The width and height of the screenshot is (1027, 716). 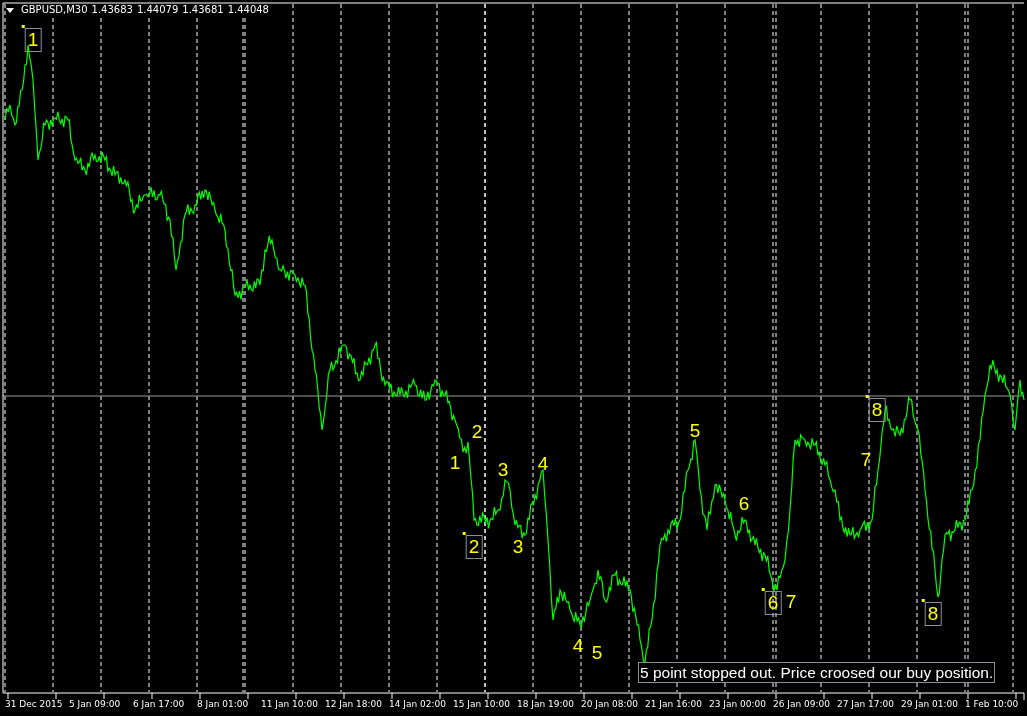 What do you see at coordinates (159, 704) in the screenshot?
I see `time-axis-label: 6 Jan 17:00` at bounding box center [159, 704].